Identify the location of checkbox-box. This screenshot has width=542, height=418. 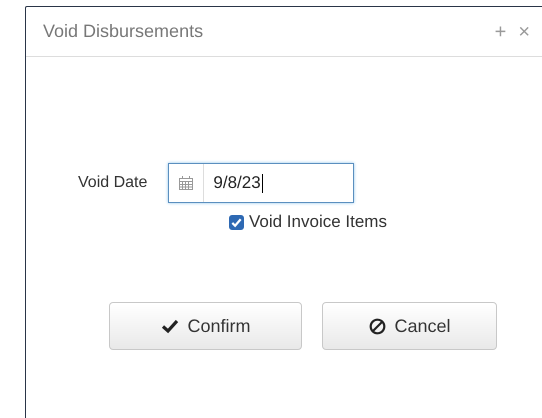
(236, 222).